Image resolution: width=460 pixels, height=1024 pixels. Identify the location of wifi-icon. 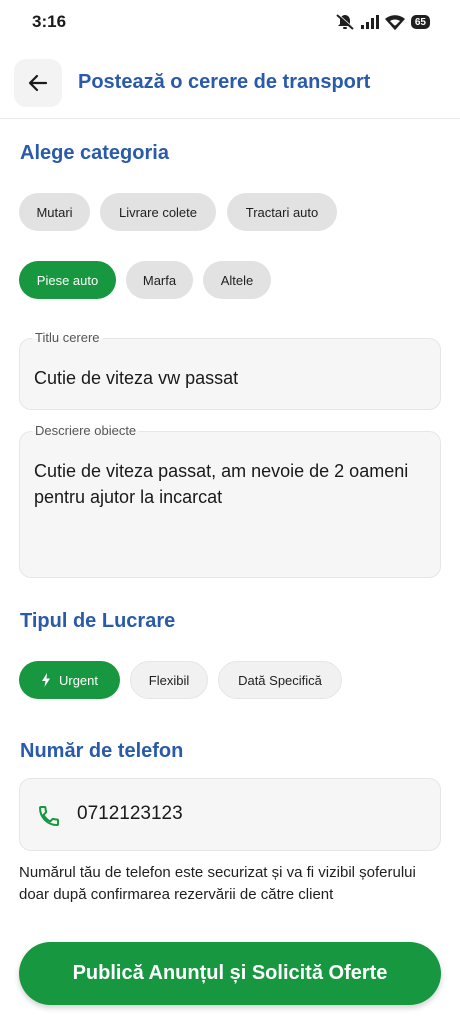
(394, 22).